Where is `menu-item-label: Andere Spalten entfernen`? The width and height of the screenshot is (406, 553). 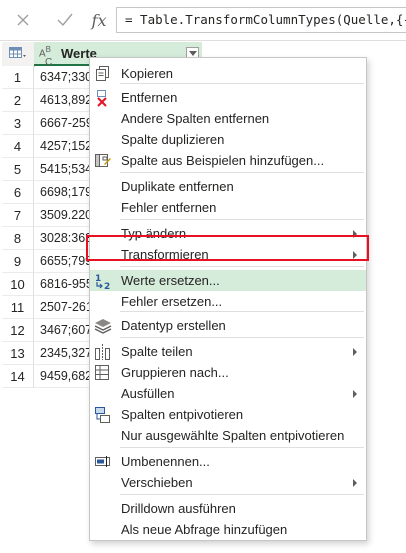 menu-item-label: Andere Spalten entfernen is located at coordinates (195, 118).